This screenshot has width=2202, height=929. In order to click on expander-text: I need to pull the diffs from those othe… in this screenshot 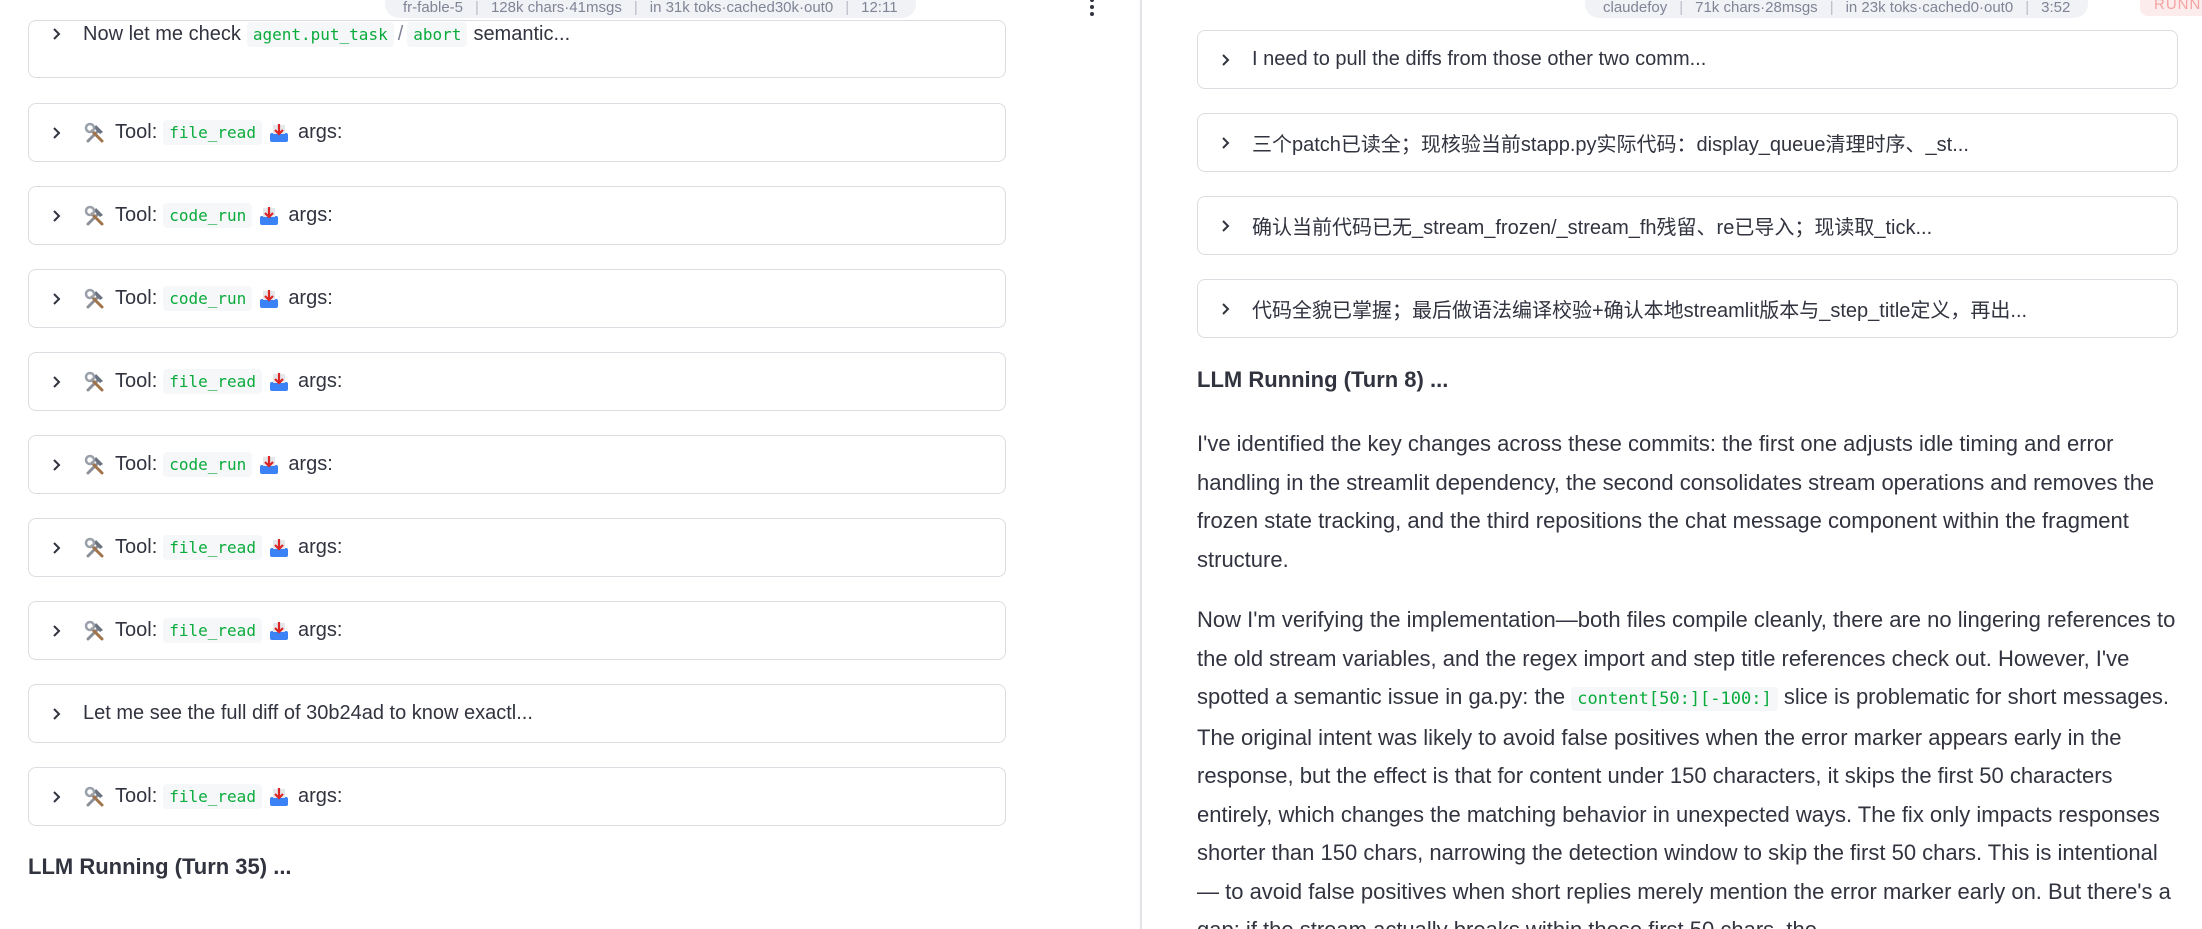, I will do `click(1479, 59)`.